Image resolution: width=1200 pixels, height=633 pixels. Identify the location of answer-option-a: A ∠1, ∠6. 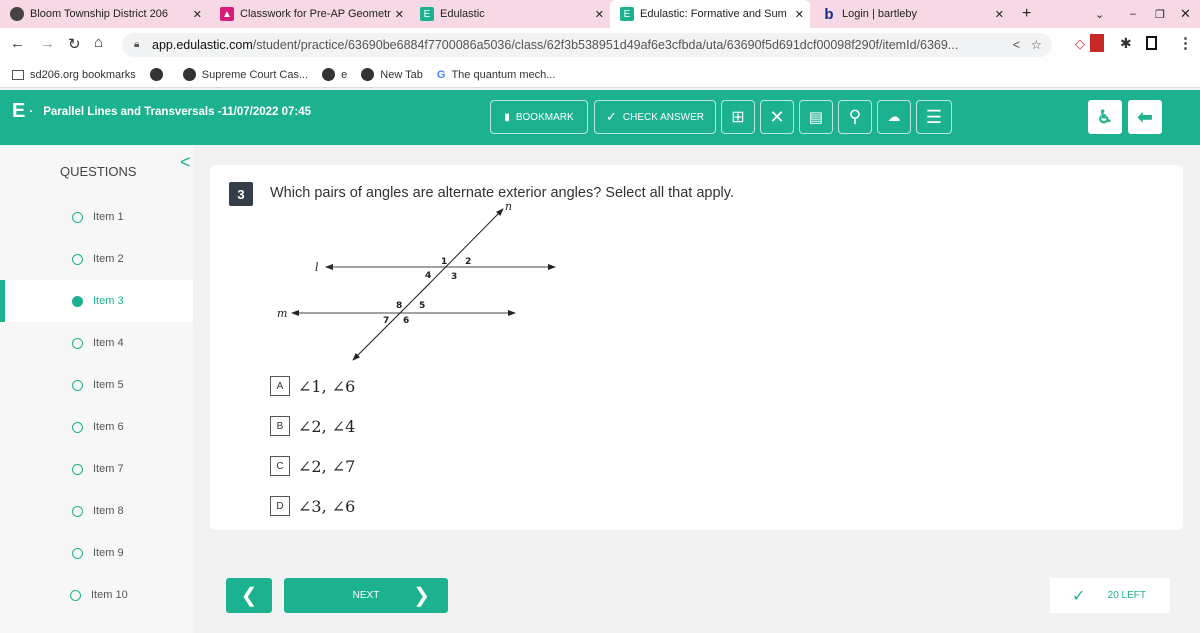
(312, 386).